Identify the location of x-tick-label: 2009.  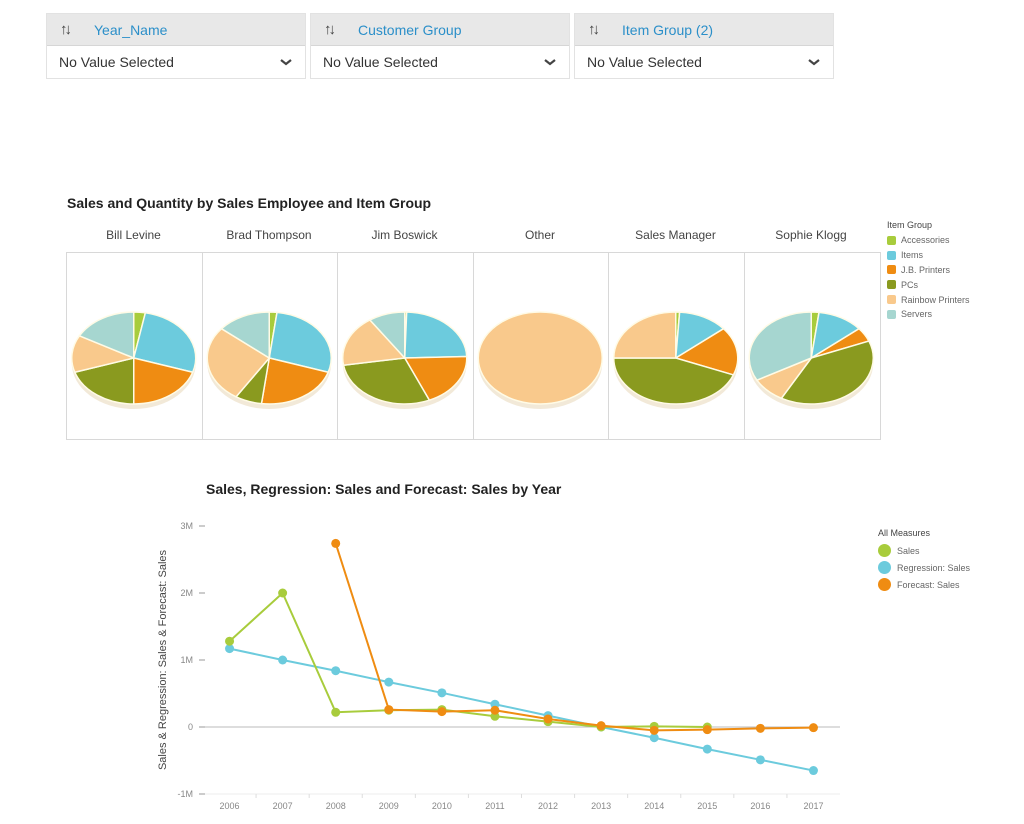
(389, 806).